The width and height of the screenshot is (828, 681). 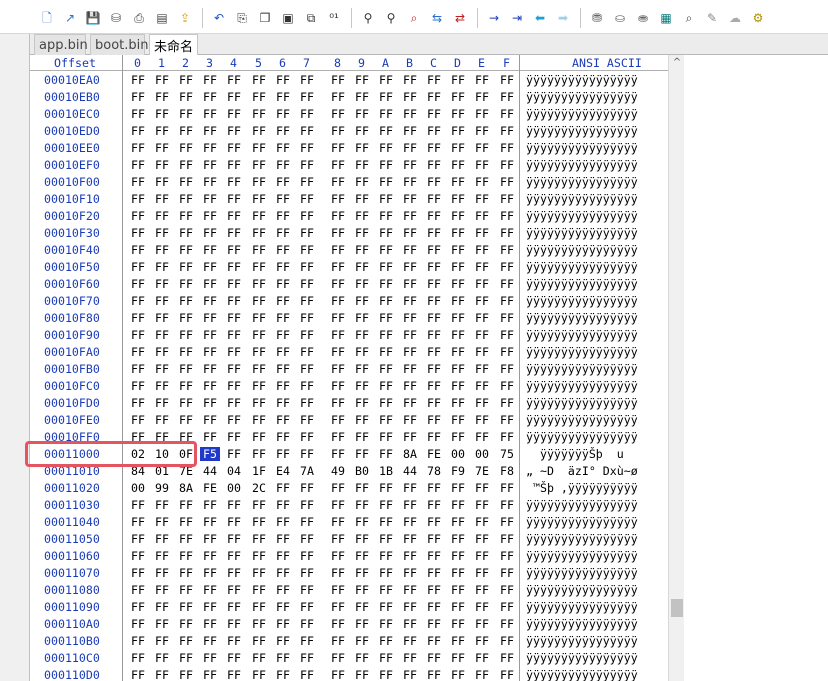 I want to click on paste-write-icon: ⧉, so click(x=311, y=18).